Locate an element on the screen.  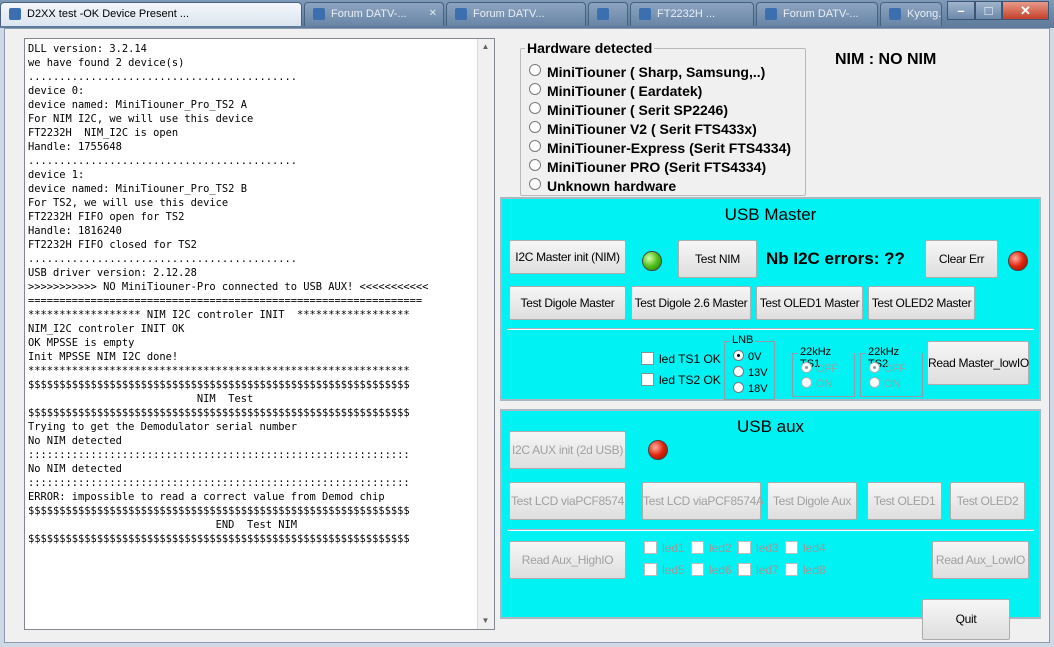
led6-checkbox: led6 is located at coordinates (711, 570).